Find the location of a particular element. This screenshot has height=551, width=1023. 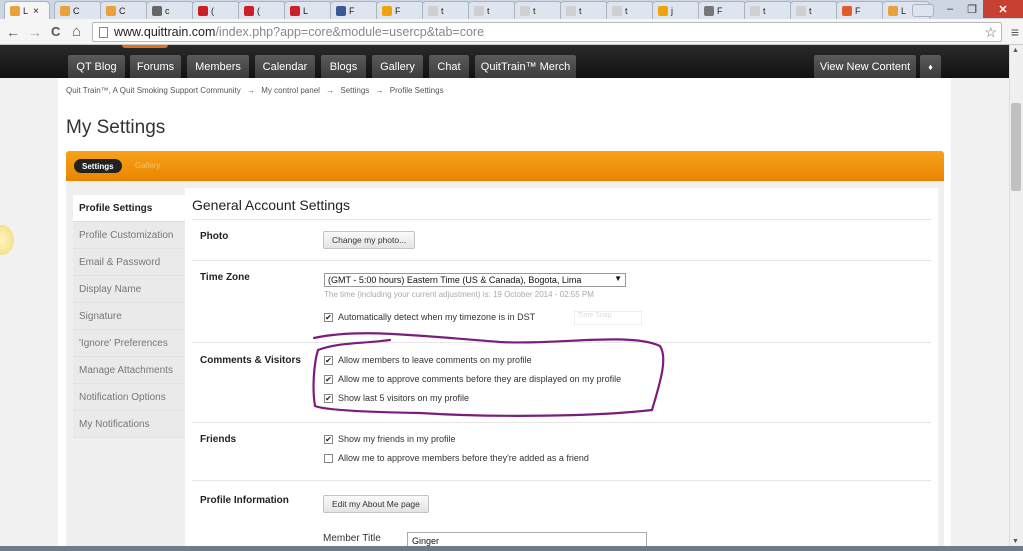

nav-chat: Chat is located at coordinates (449, 66).